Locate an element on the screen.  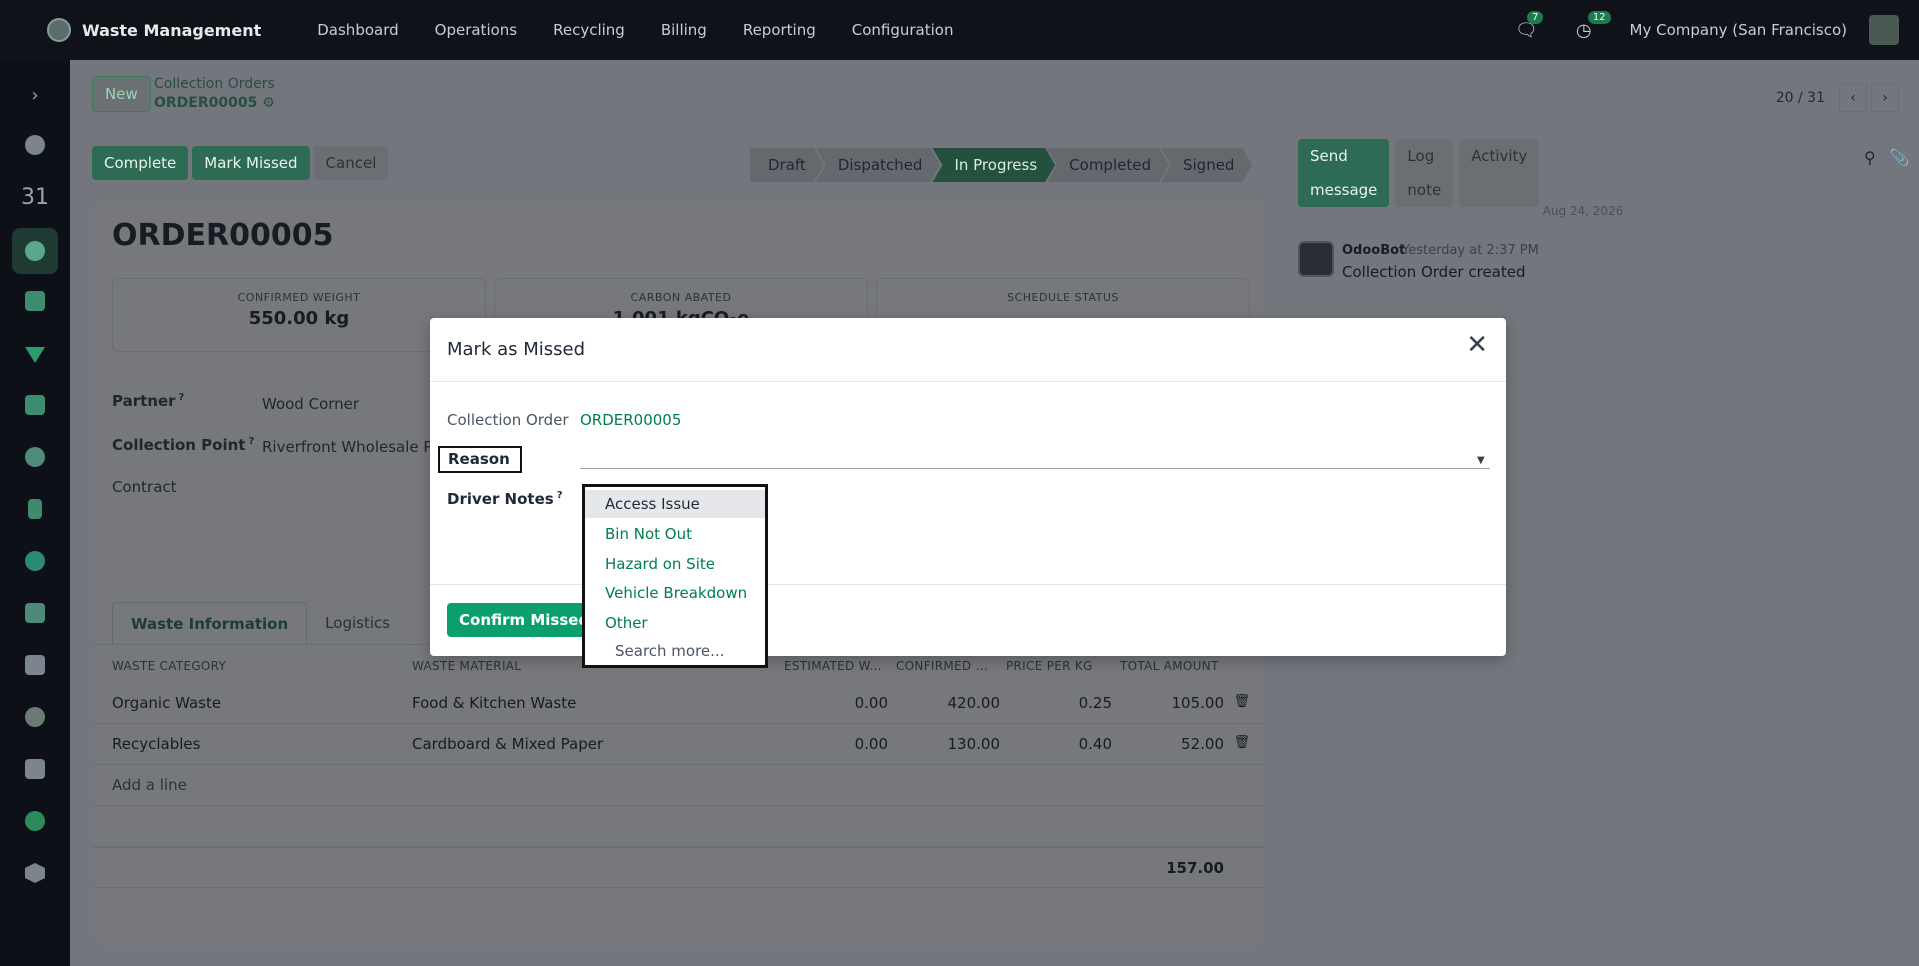
order-title: ORDER00005 is located at coordinates (223, 235).